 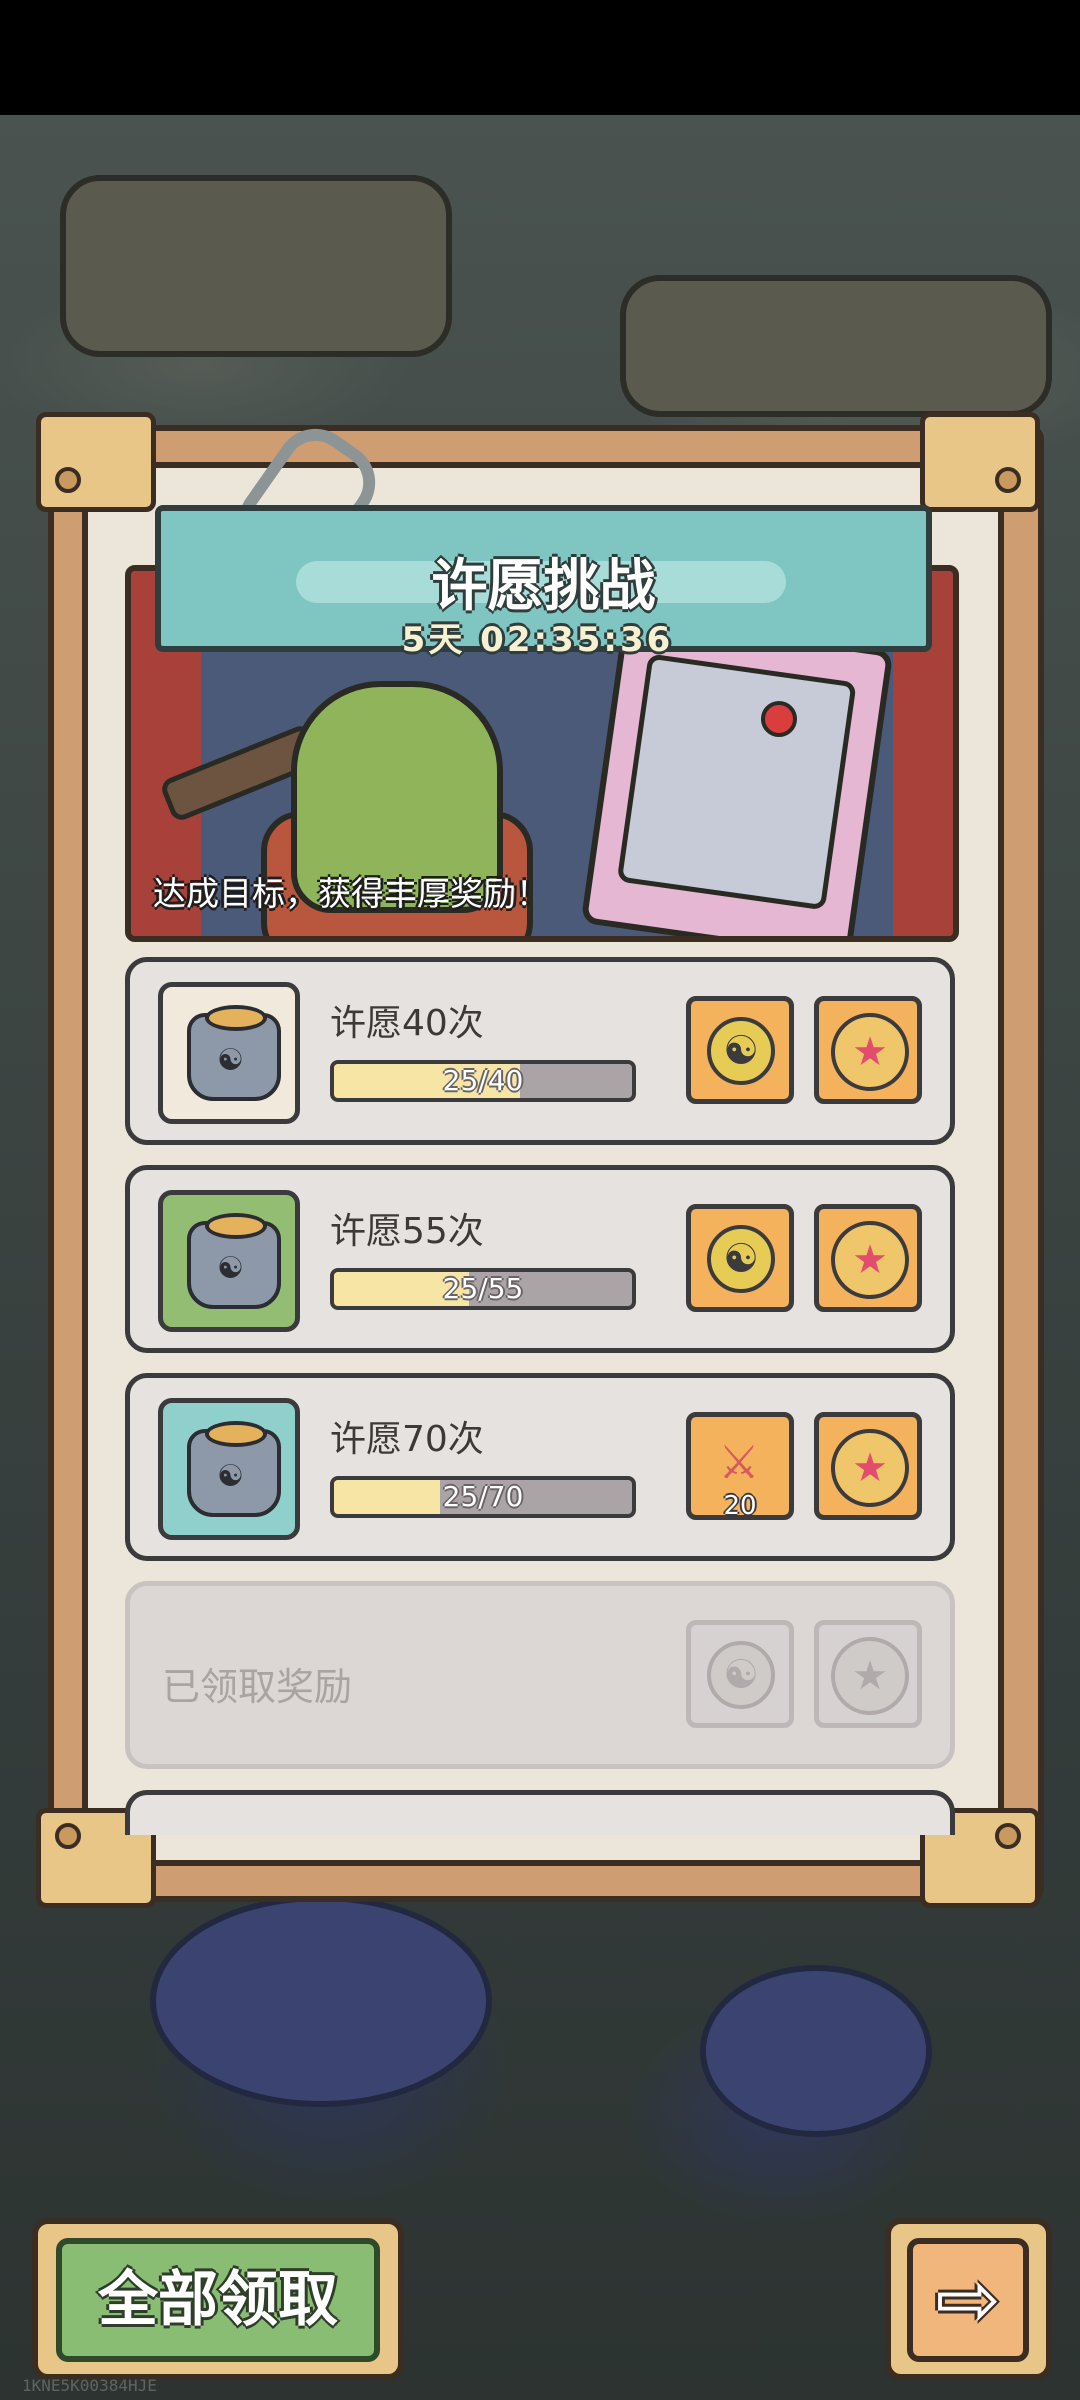 I want to click on reward-count: 20, so click(x=740, y=1506).